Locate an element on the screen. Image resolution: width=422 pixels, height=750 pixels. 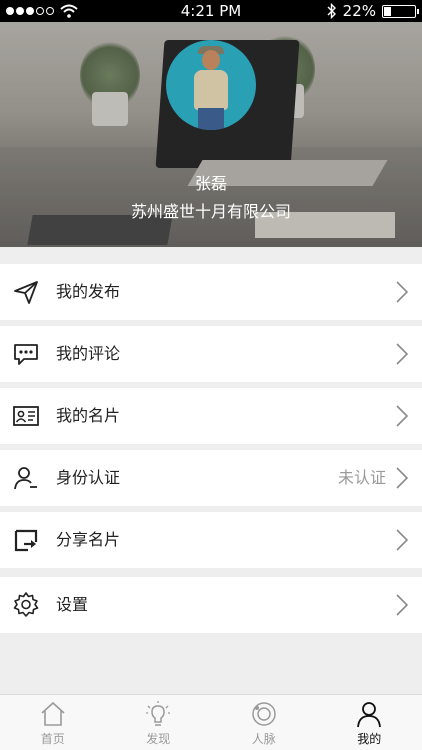
menu-item-my-comments: 我的评论 is located at coordinates (211, 354).